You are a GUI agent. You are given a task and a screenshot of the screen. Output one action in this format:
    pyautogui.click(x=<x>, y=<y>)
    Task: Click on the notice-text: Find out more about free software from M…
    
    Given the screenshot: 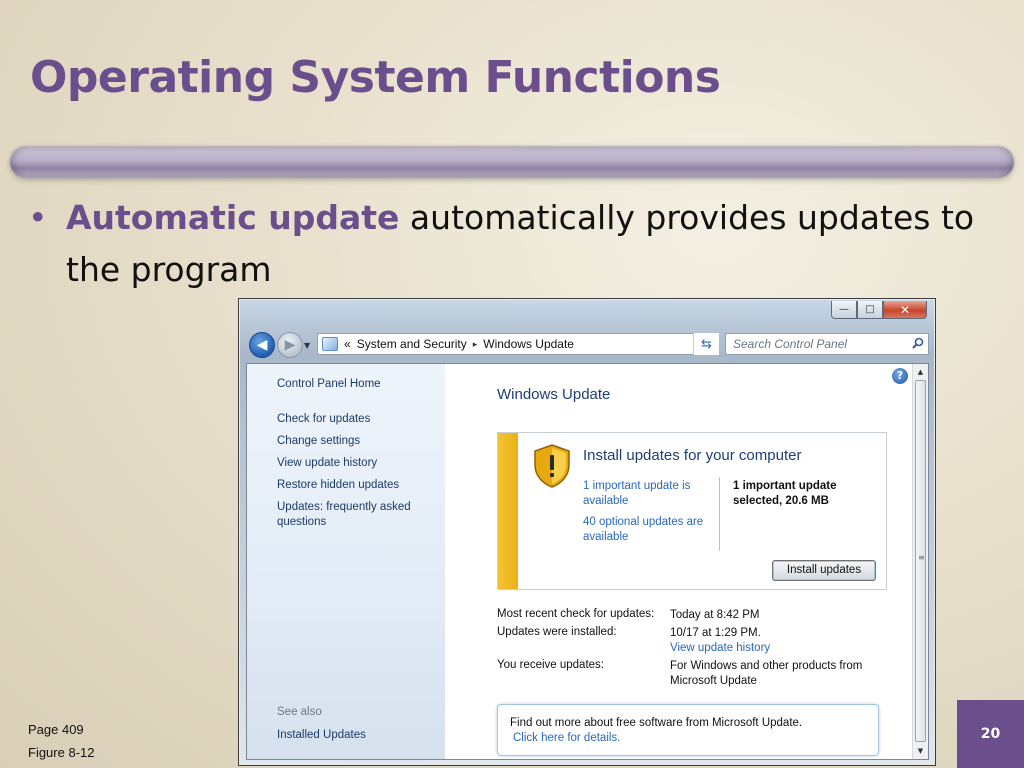 What is the action you would take?
    pyautogui.click(x=656, y=723)
    